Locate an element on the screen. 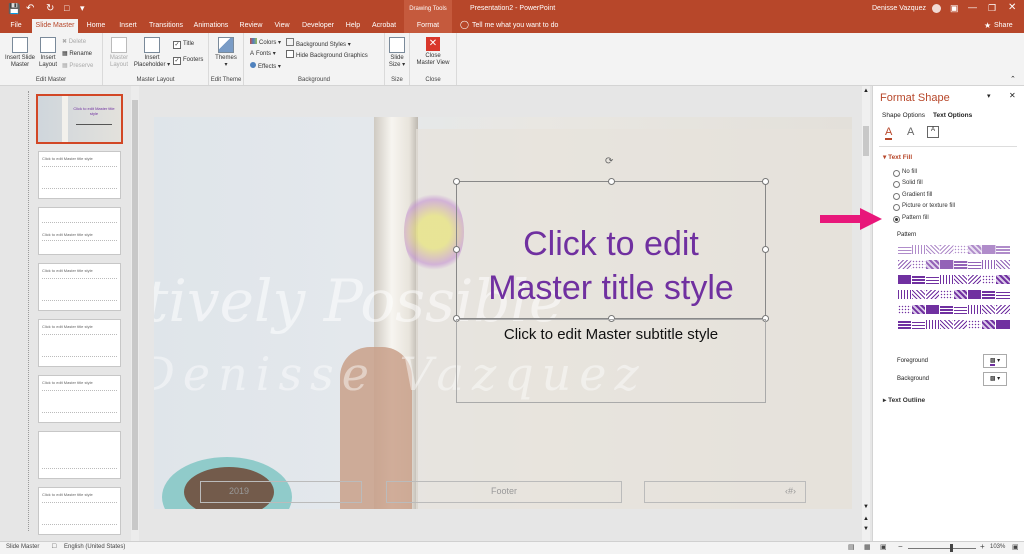 Image resolution: width=1024 pixels, height=554 pixels. effects-button: Effects ▾ is located at coordinates (265, 66).